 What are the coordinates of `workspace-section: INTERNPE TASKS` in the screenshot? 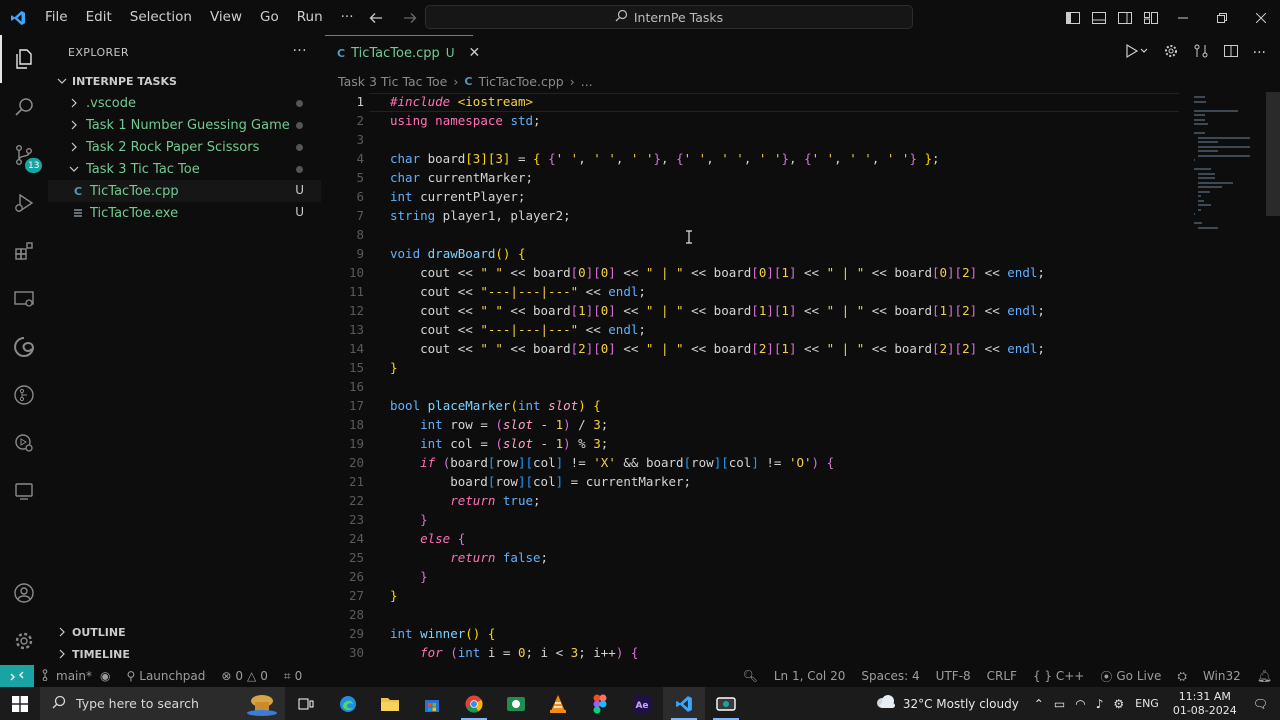 It's located at (184, 81).